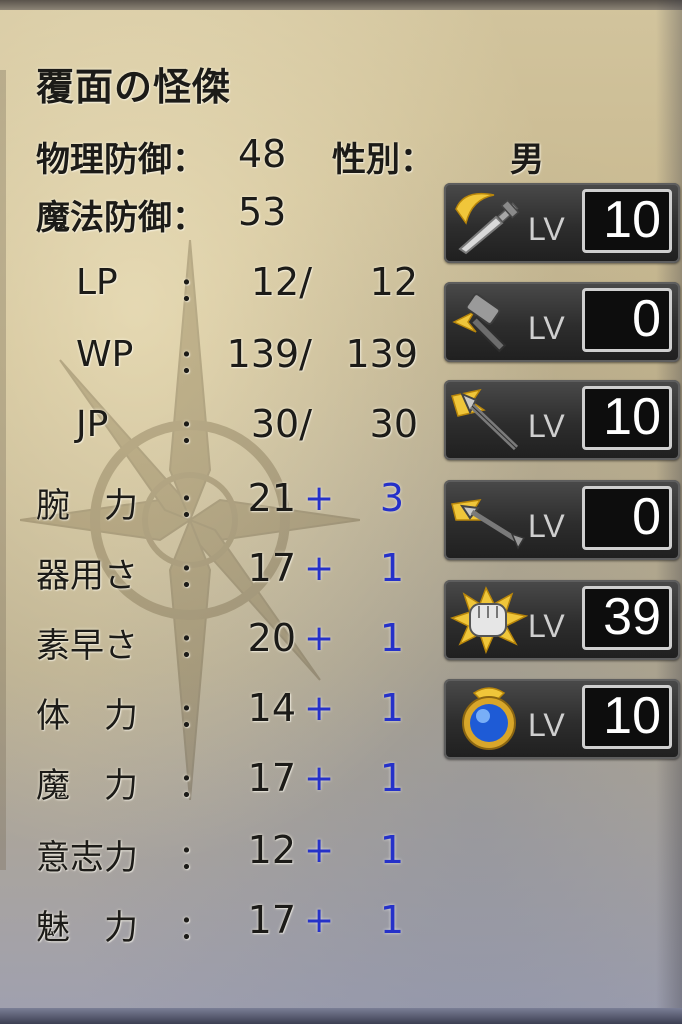 Image resolution: width=682 pixels, height=1024 pixels. What do you see at coordinates (87, 506) in the screenshot?
I see `stat-label: 腕 力` at bounding box center [87, 506].